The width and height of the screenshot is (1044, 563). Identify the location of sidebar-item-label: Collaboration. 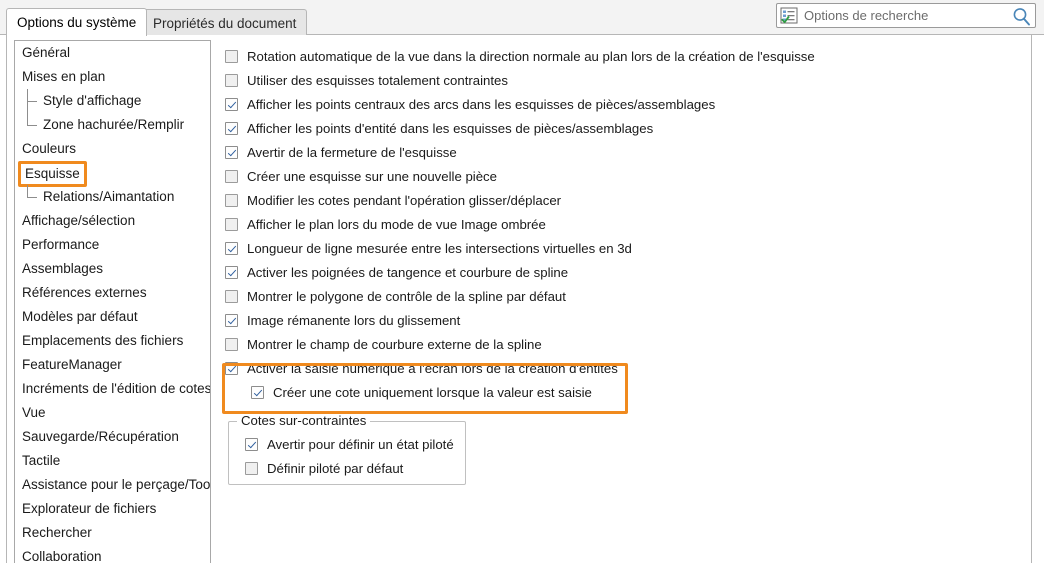
(62, 556).